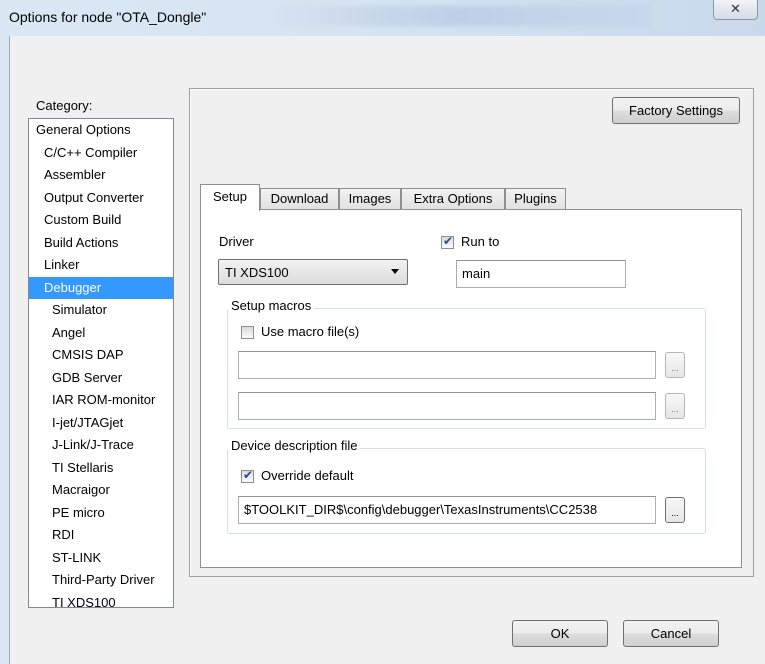 The image size is (765, 664). What do you see at coordinates (247, 332) in the screenshot?
I see `use-macro-checkbox` at bounding box center [247, 332].